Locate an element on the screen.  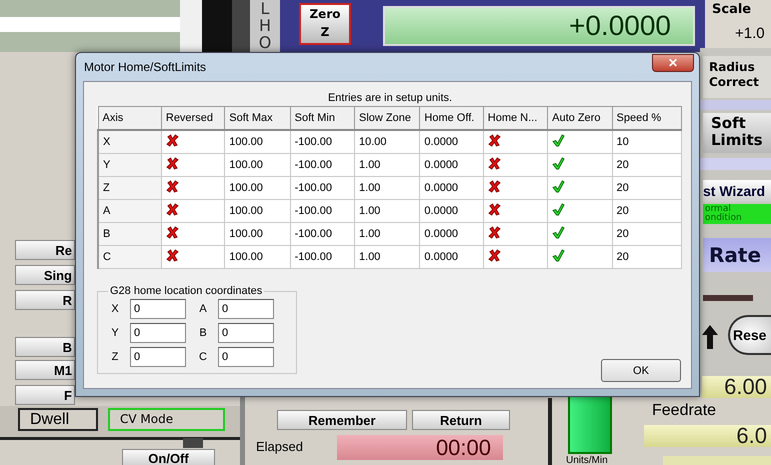
ok-button: OK is located at coordinates (641, 370).